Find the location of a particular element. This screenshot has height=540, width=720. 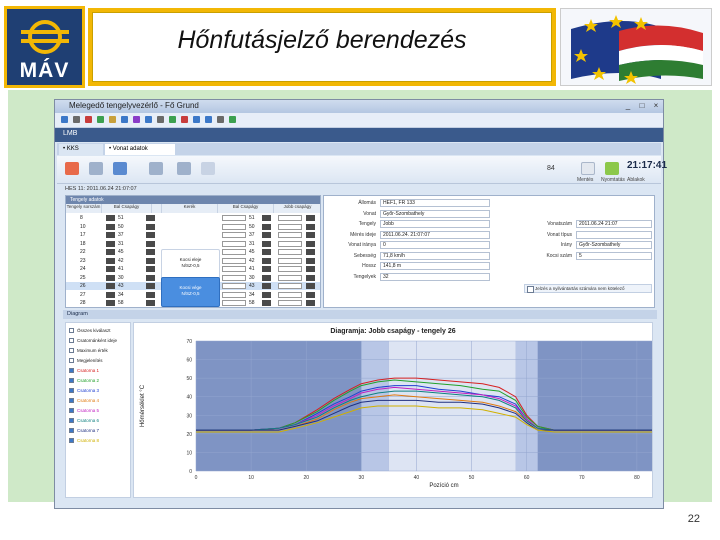

col-left-bearing-2: Bal Csapágy is located at coordinates (246, 208).